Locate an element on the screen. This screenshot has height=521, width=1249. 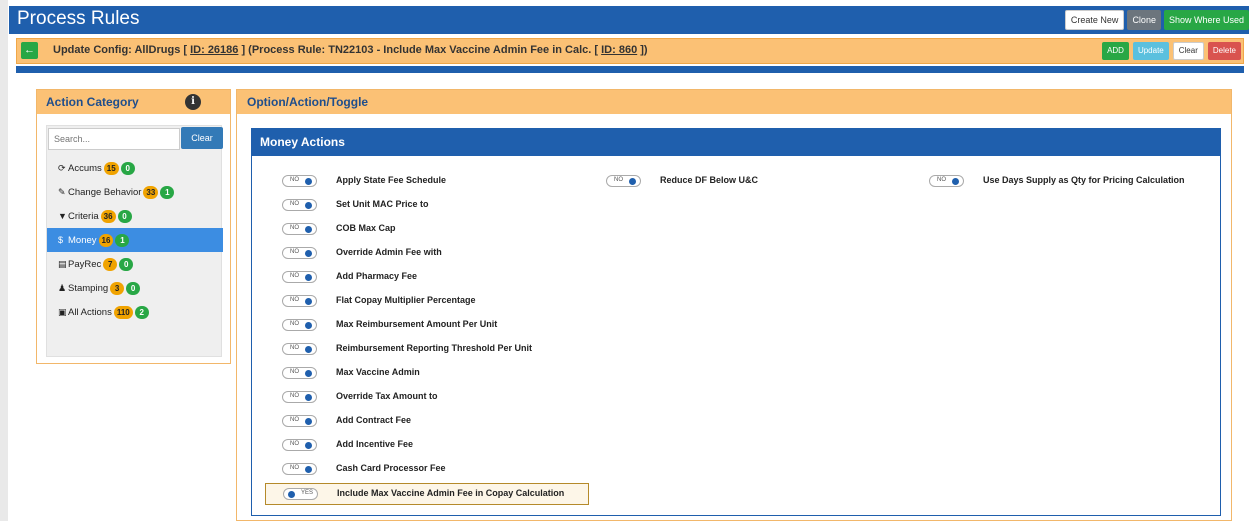
delete-button: Delete is located at coordinates (1224, 51).